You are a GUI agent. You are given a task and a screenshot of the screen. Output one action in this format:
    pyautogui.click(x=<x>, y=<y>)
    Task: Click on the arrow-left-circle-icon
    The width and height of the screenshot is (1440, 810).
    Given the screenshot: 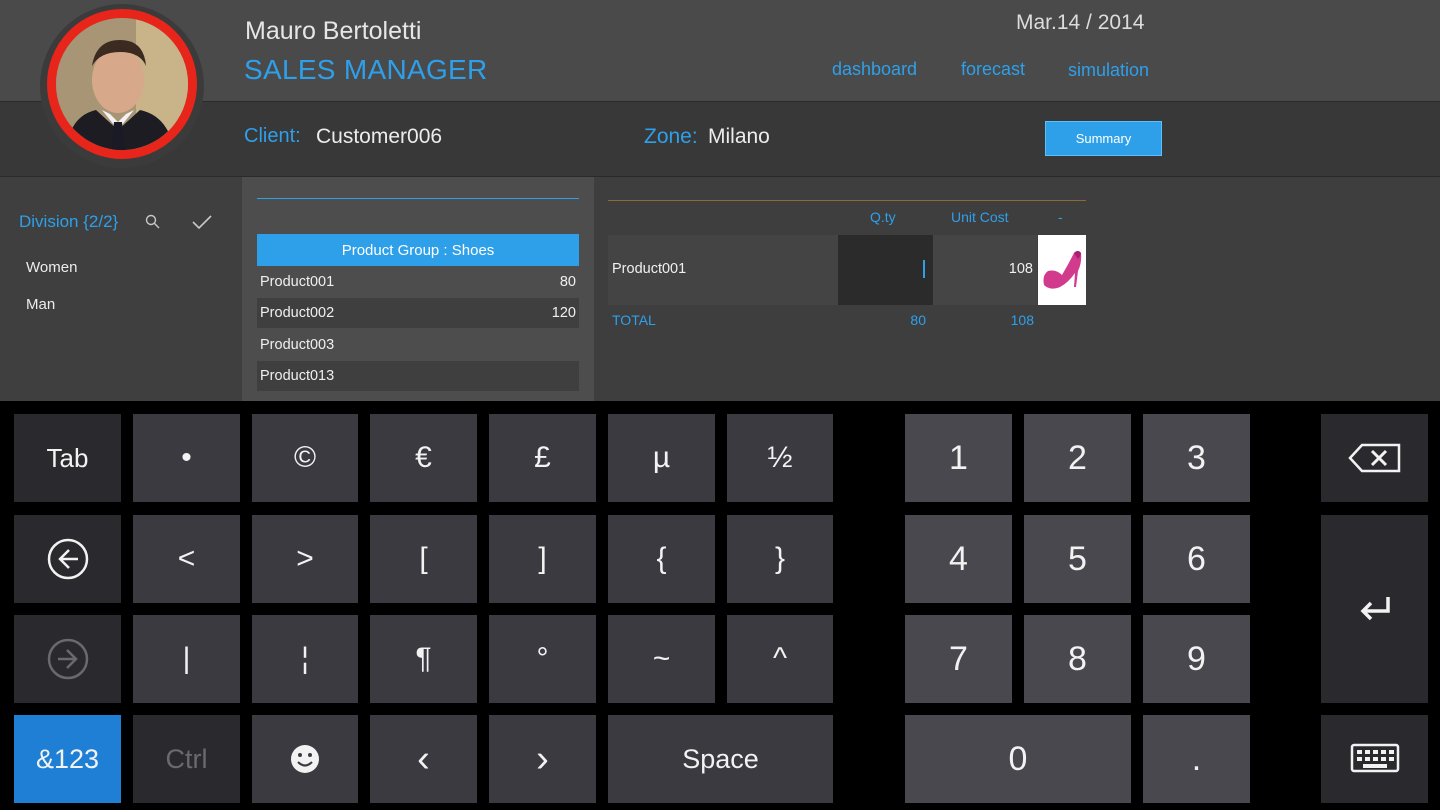 What is the action you would take?
    pyautogui.click(x=67, y=559)
    